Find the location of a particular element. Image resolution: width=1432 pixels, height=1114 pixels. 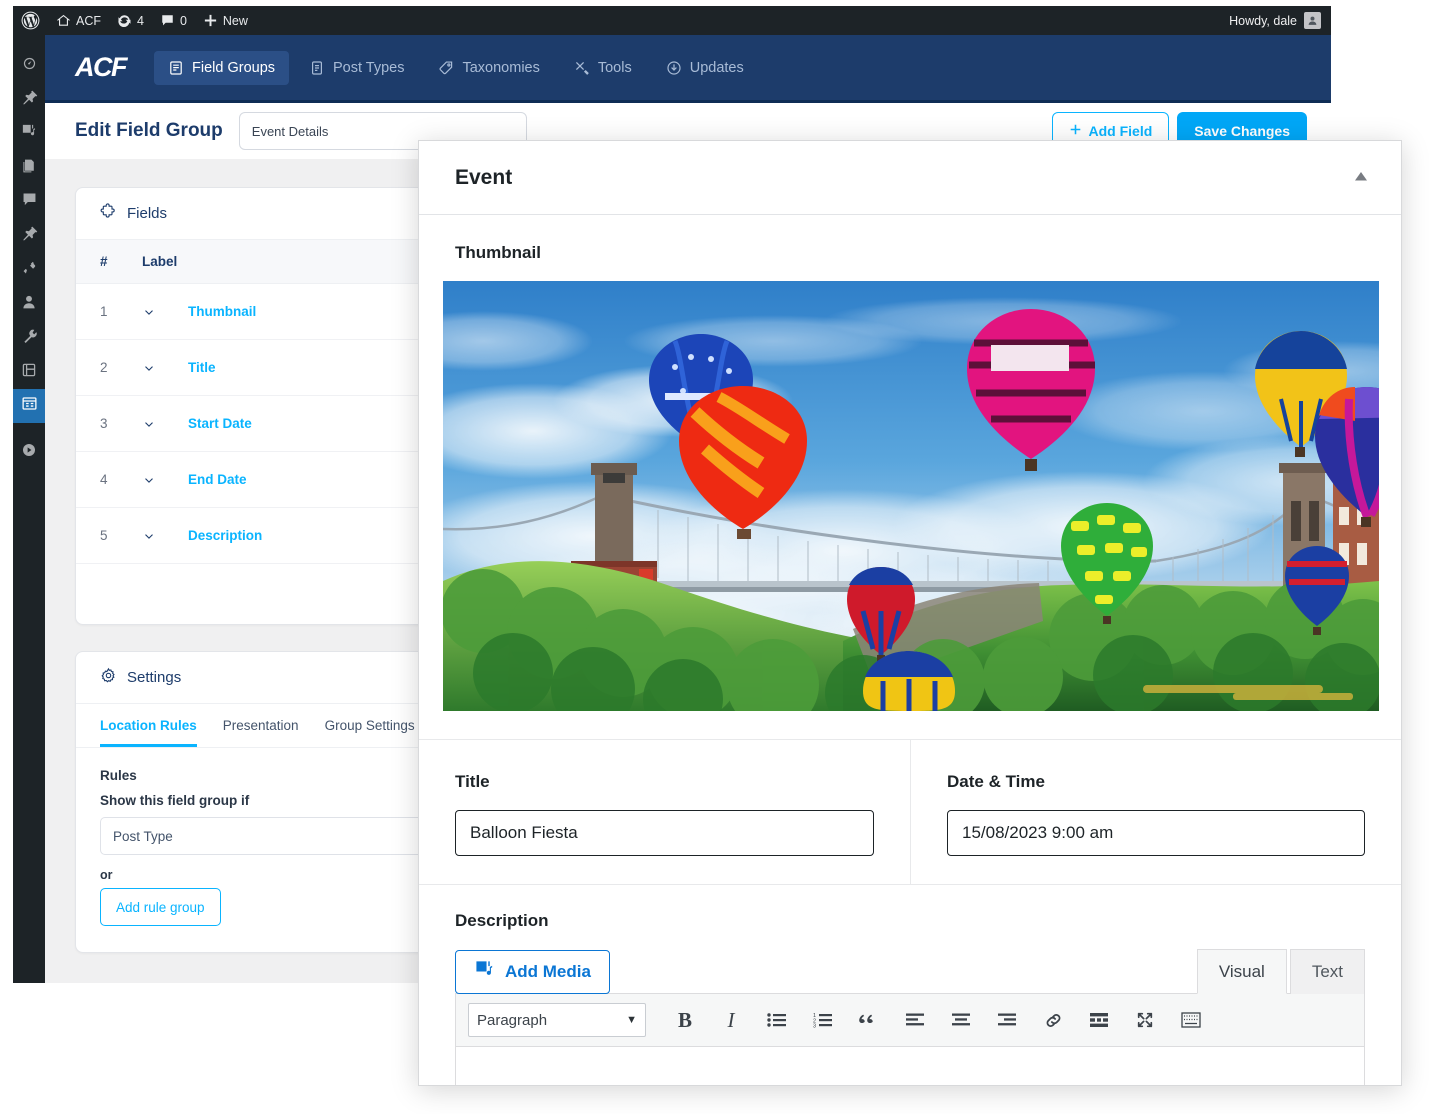

format-select: Paragraph ▼ is located at coordinates (557, 1020).